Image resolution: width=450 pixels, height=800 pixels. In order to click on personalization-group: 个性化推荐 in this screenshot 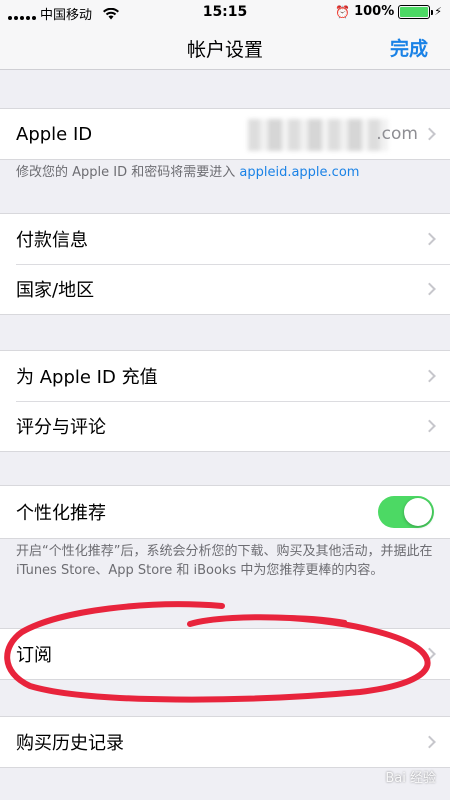, I will do `click(225, 512)`.